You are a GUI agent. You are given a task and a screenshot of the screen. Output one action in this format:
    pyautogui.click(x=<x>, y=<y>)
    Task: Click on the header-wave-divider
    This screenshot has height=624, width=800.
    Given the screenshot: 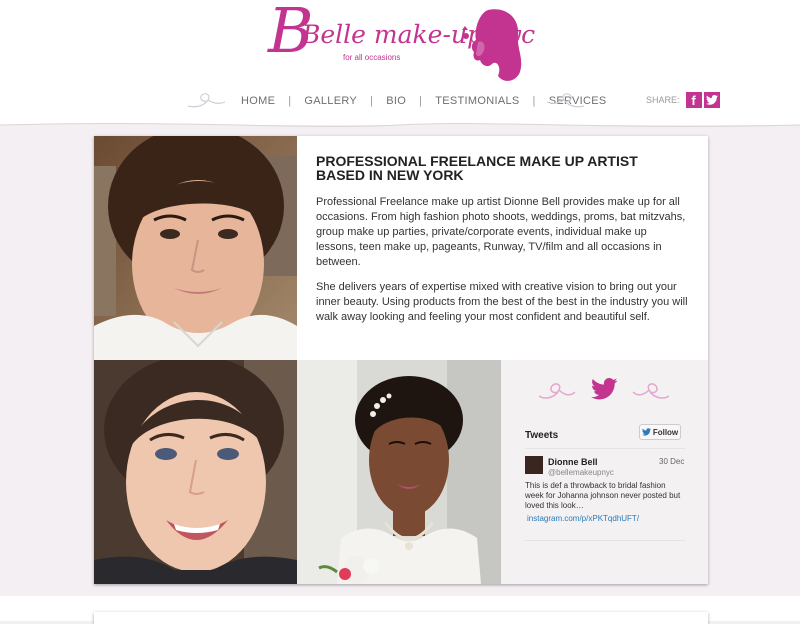 What is the action you would take?
    pyautogui.click(x=400, y=128)
    